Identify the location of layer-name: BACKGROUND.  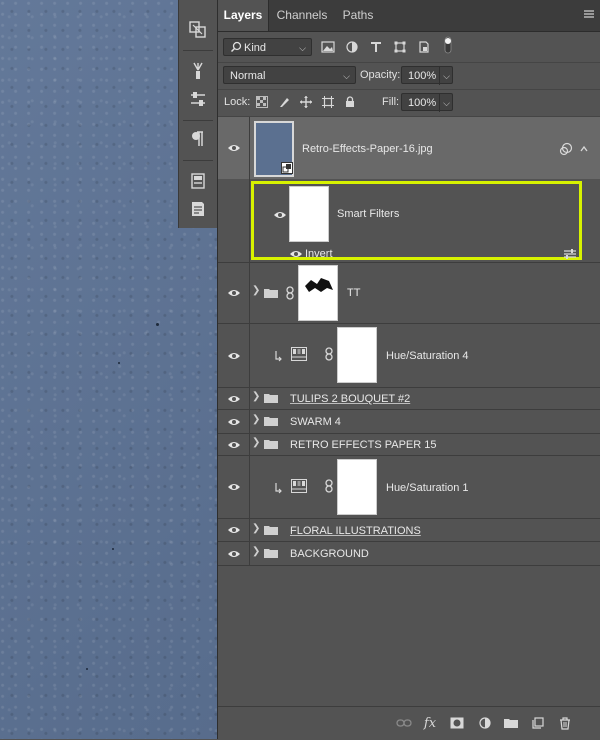
(329, 554).